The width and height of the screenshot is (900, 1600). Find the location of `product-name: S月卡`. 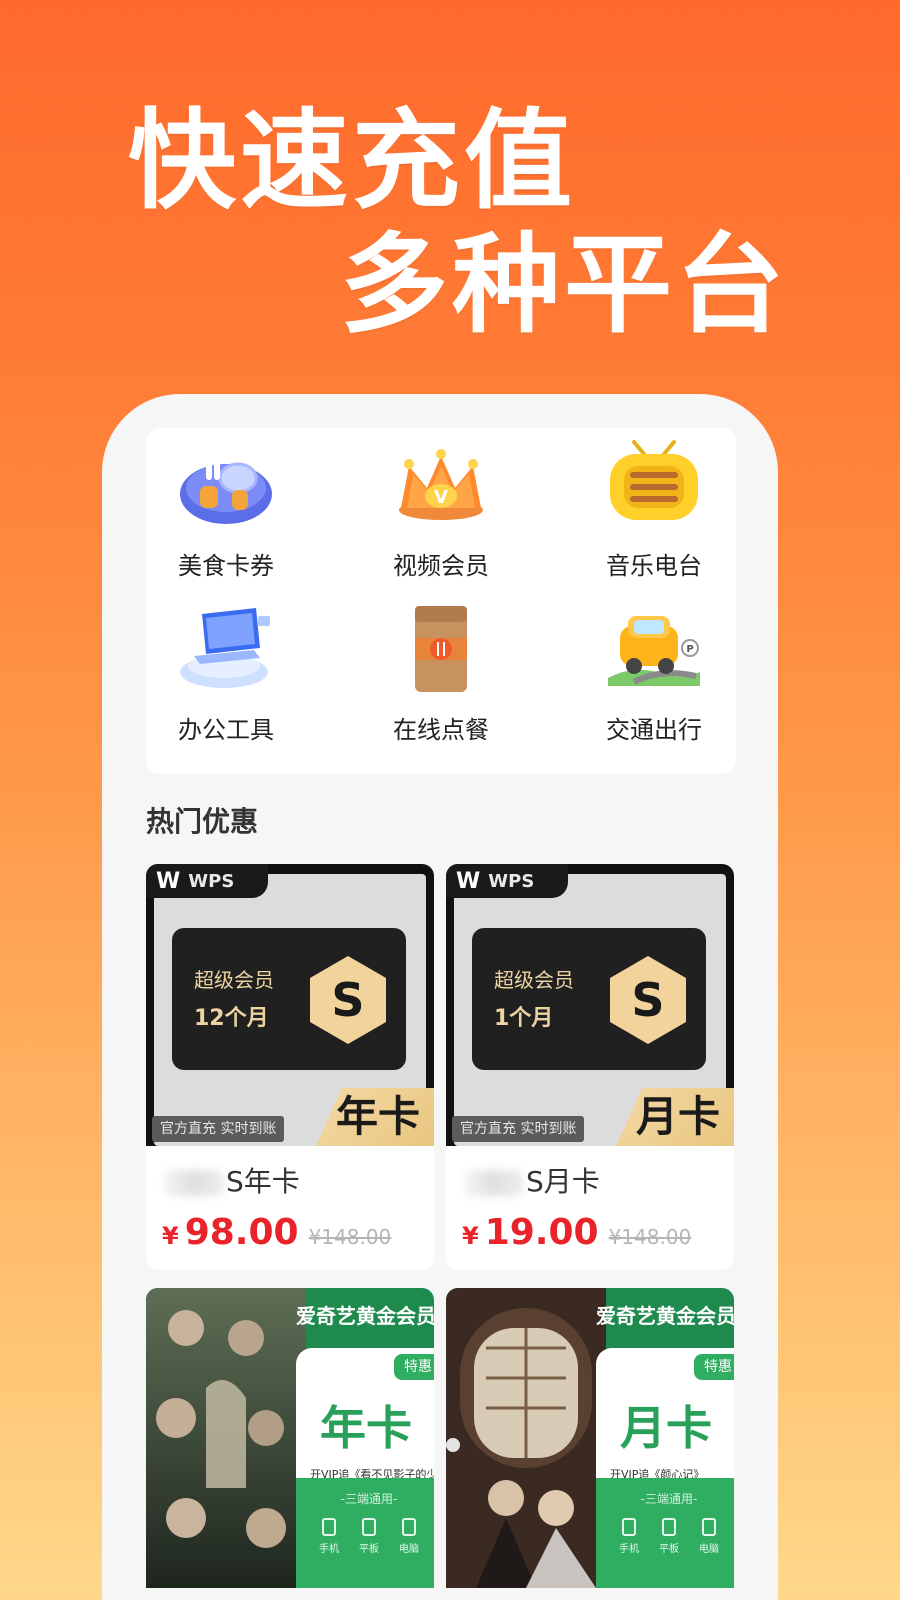

product-name: S月卡 is located at coordinates (563, 1181).